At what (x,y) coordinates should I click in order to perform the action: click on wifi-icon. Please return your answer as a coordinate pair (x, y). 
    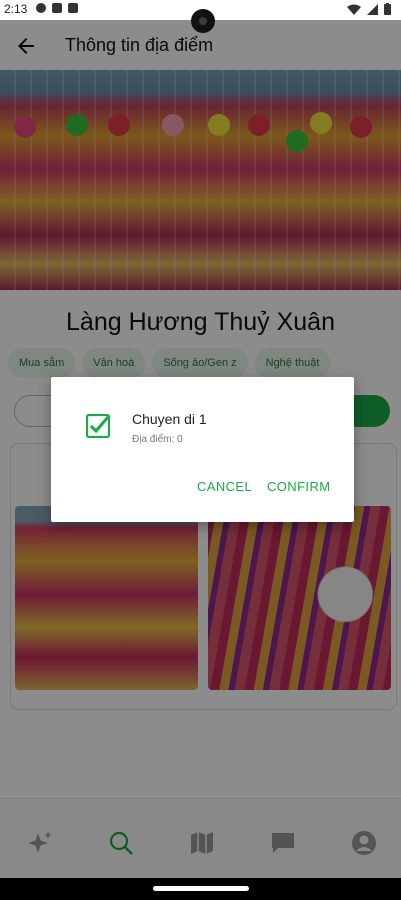
    Looking at the image, I should click on (354, 9).